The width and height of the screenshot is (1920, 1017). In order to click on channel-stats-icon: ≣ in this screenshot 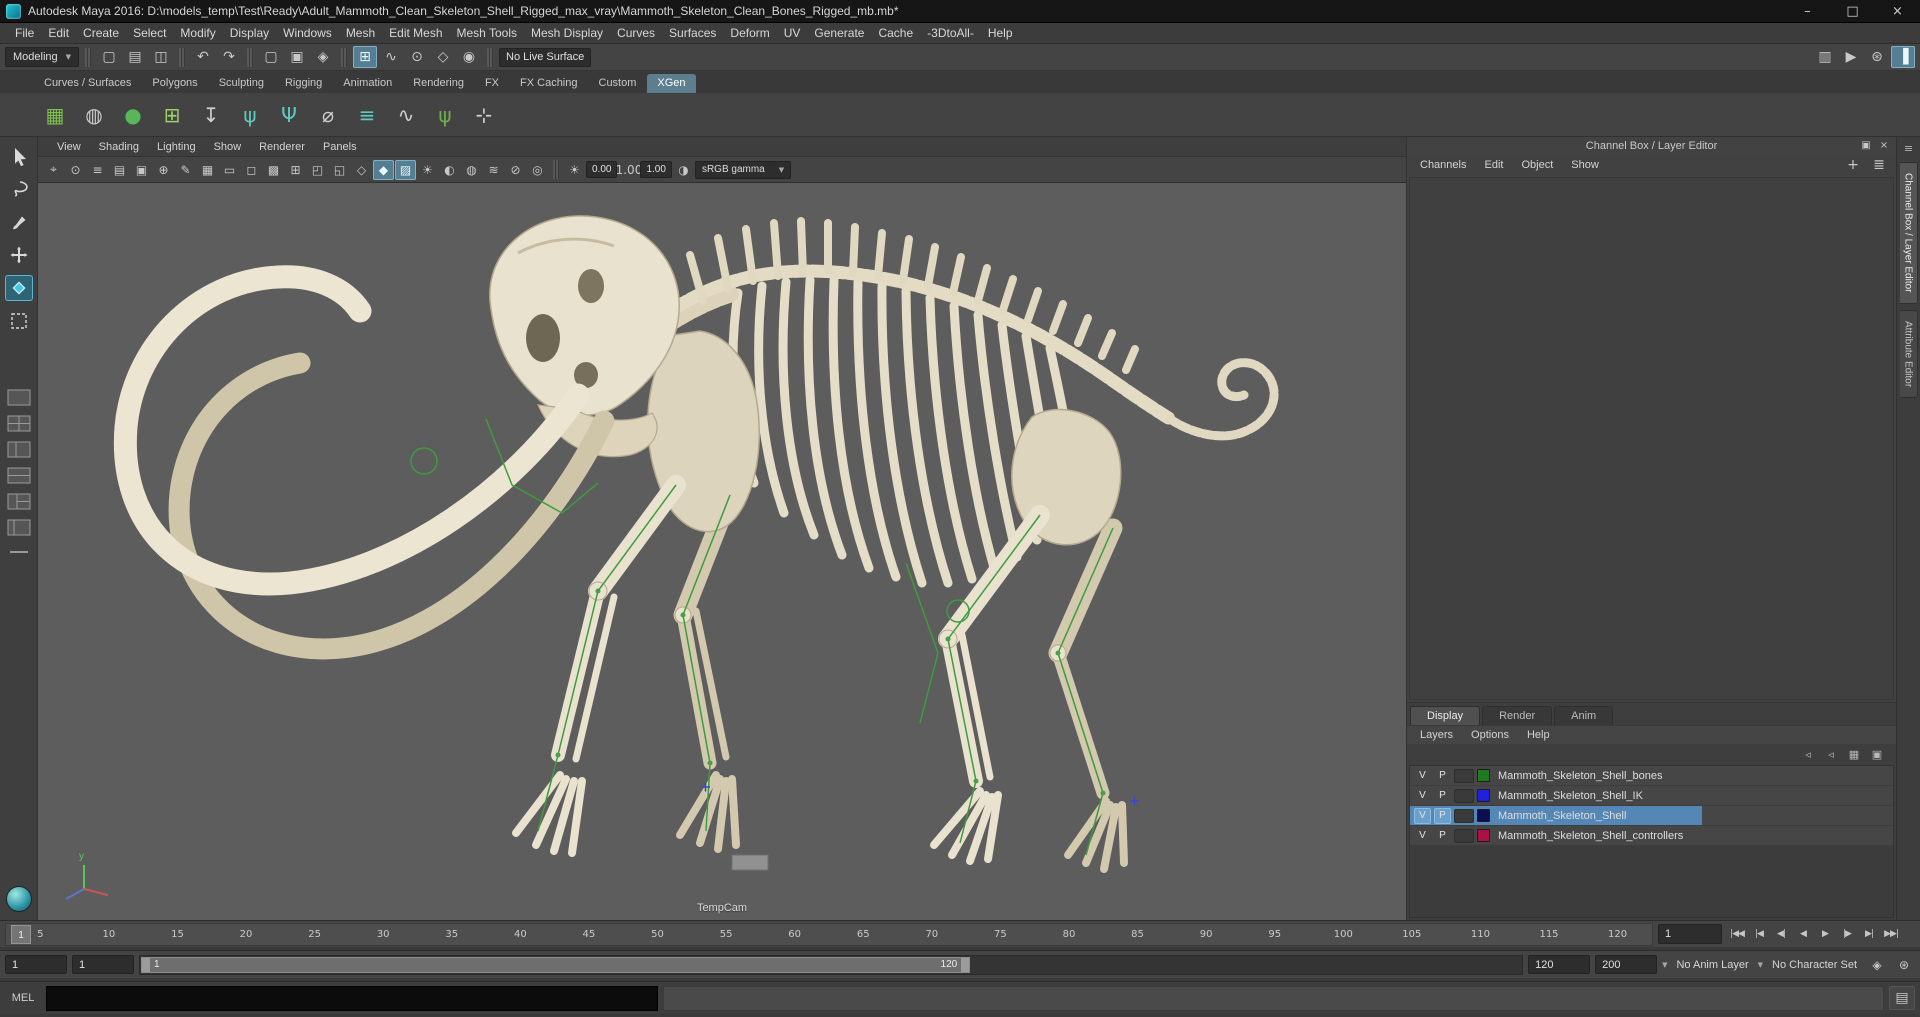, I will do `click(1879, 165)`.